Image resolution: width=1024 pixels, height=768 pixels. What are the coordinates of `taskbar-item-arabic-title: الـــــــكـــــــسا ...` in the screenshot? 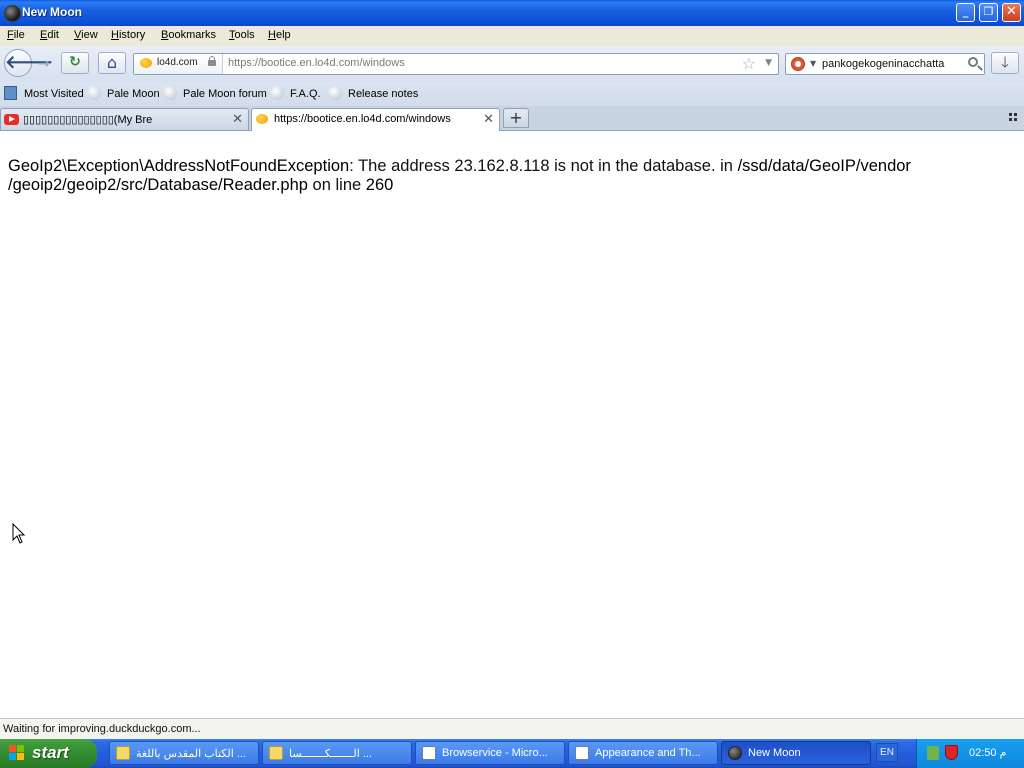 It's located at (337, 753).